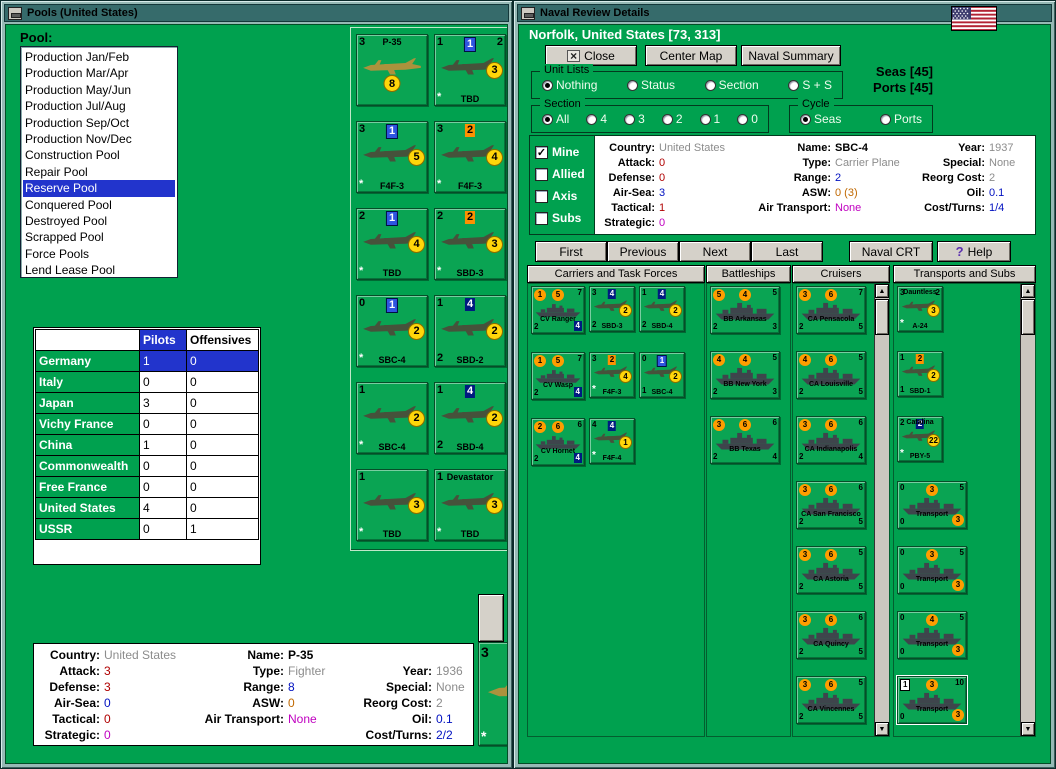 This screenshot has width=1056, height=769. What do you see at coordinates (99, 269) in the screenshot?
I see `pool-list-item-lend-lease-pool: Lend Lease Pool` at bounding box center [99, 269].